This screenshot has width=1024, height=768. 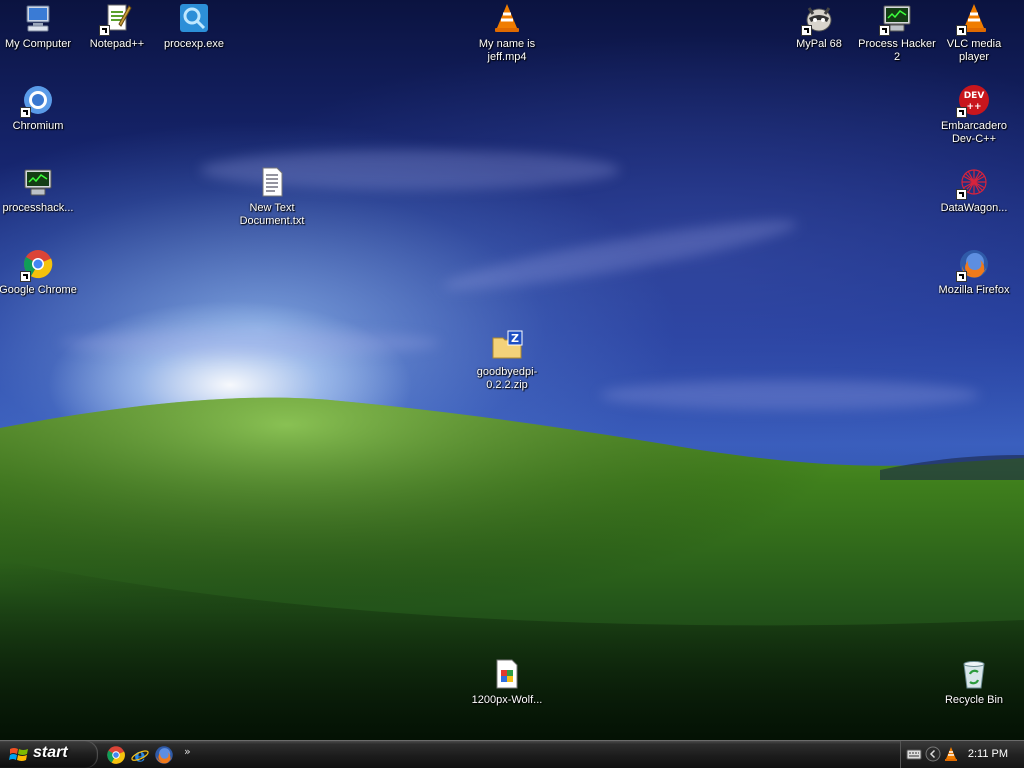 What do you see at coordinates (974, 50) in the screenshot?
I see `icon-label: VLC media player` at bounding box center [974, 50].